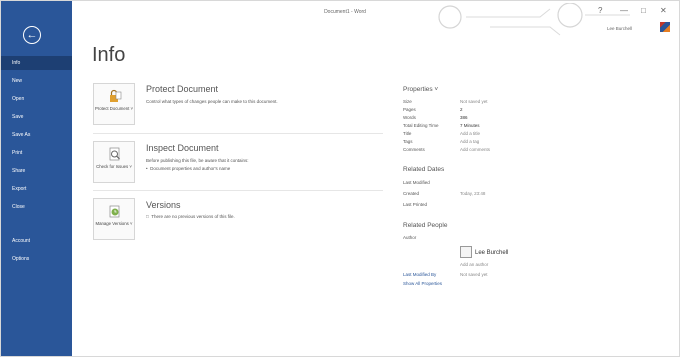  Describe the element at coordinates (469, 141) in the screenshot. I see `property-value-tags: Add a tag` at that location.